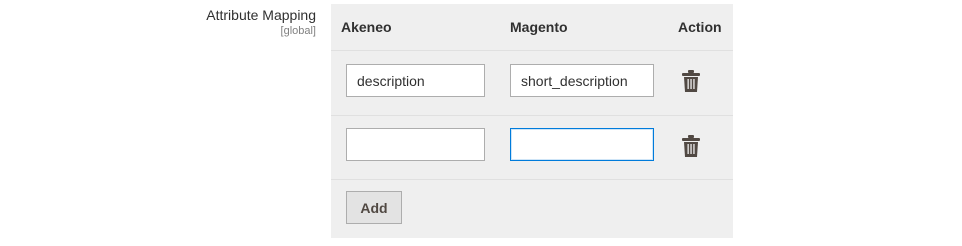  What do you see at coordinates (700, 27) in the screenshot?
I see `column-header-action: Action` at bounding box center [700, 27].